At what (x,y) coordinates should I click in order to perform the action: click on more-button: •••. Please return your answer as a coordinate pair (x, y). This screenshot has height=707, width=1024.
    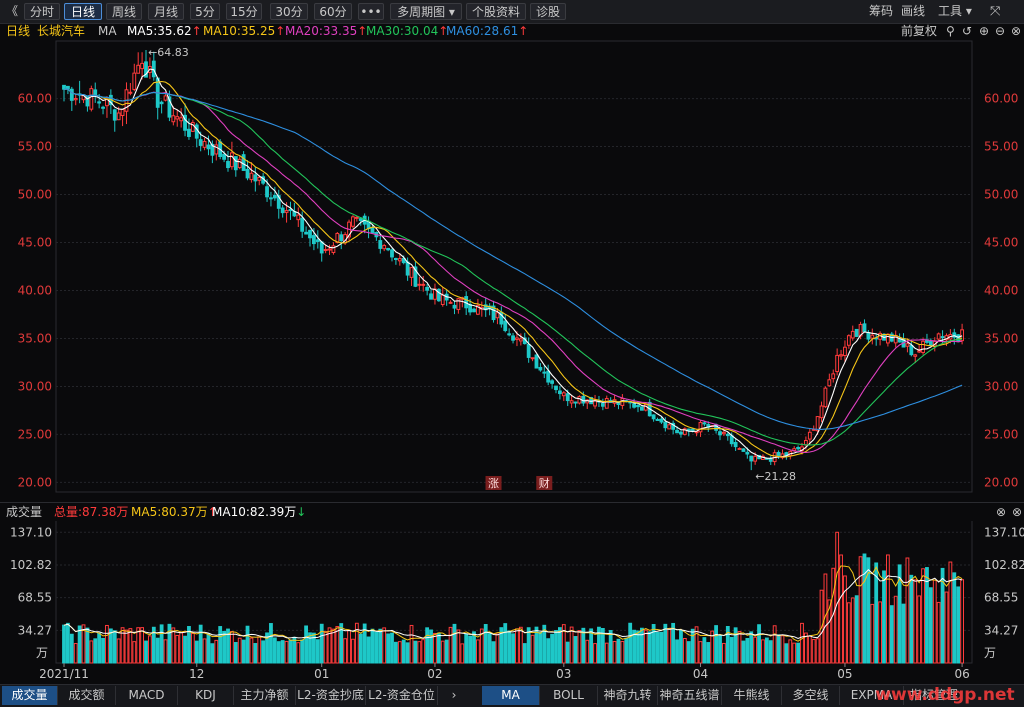
    Looking at the image, I should click on (371, 11).